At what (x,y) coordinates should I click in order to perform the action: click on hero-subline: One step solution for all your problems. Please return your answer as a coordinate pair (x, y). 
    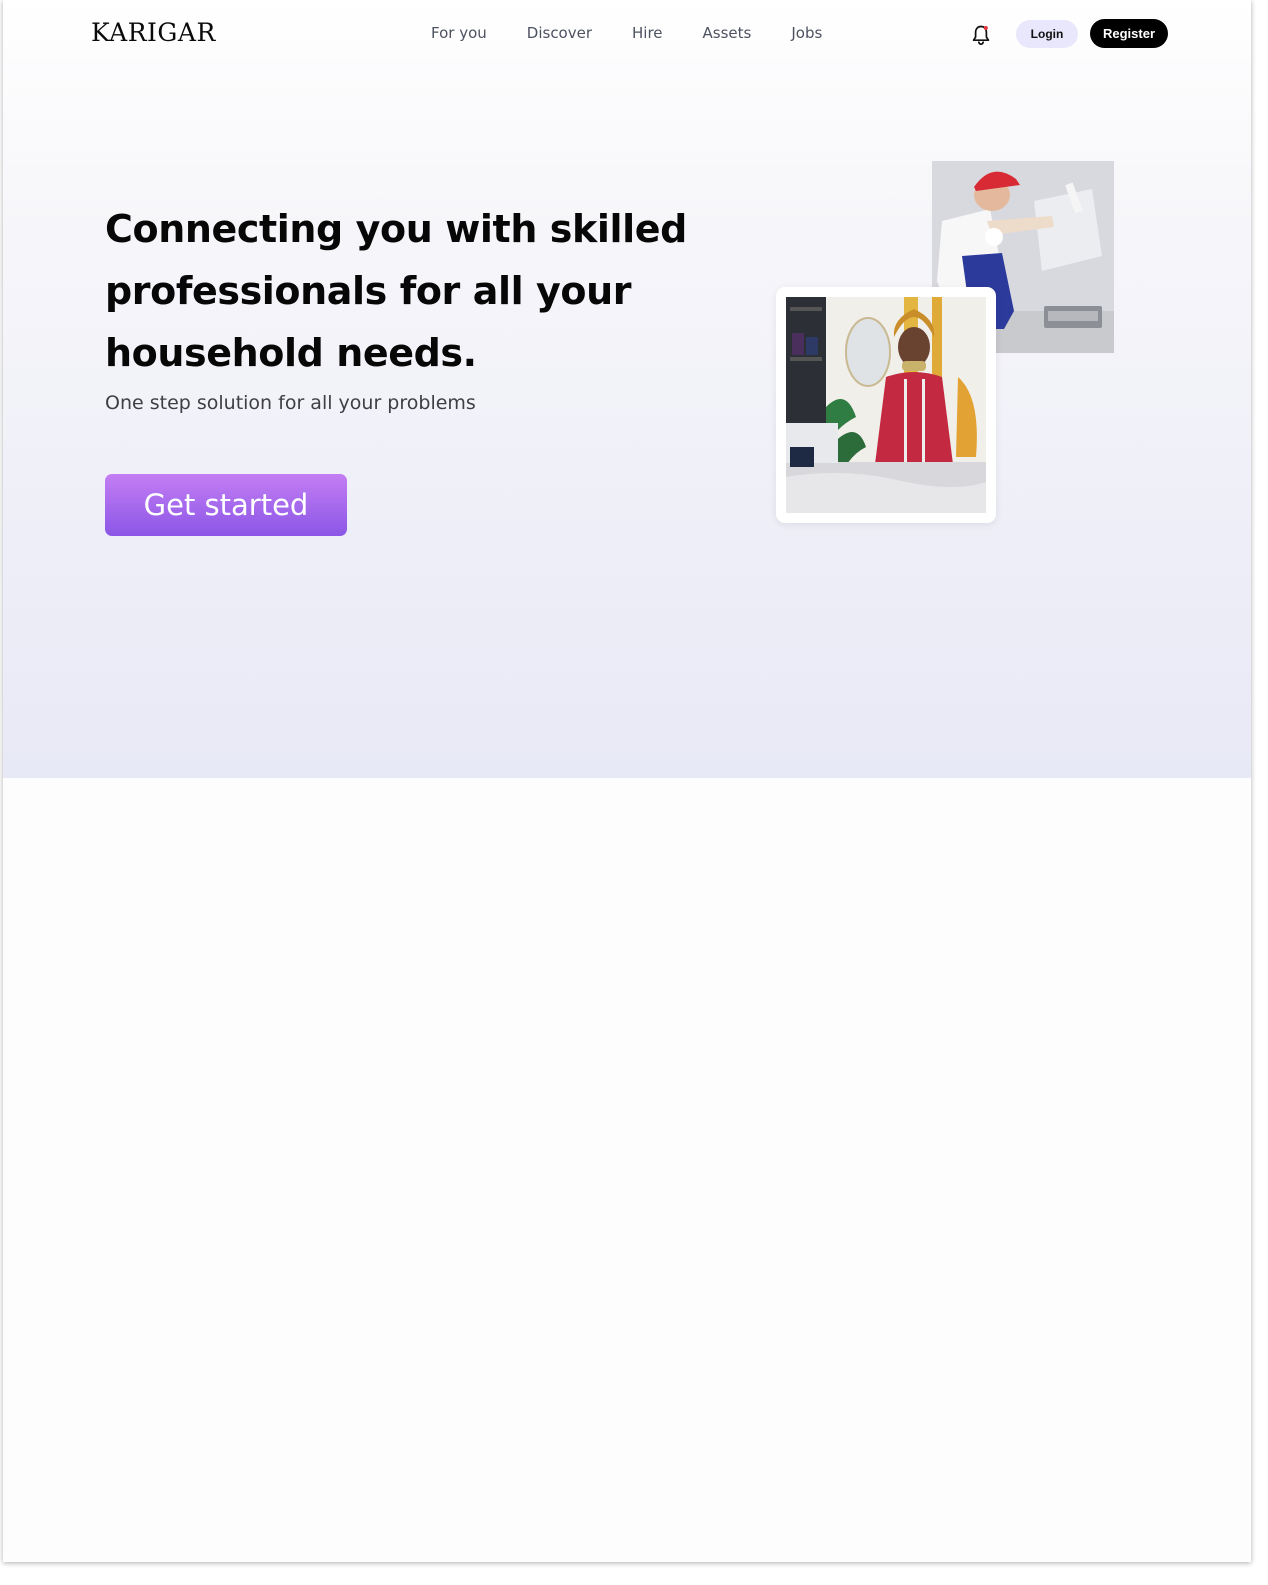
    Looking at the image, I should click on (290, 403).